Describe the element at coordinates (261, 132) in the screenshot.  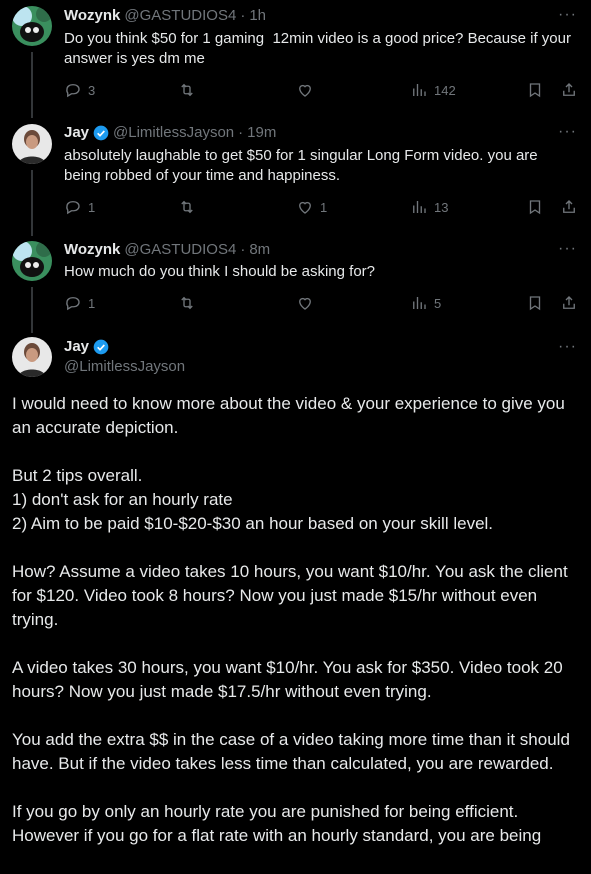
I see `timestamp: 19m` at that location.